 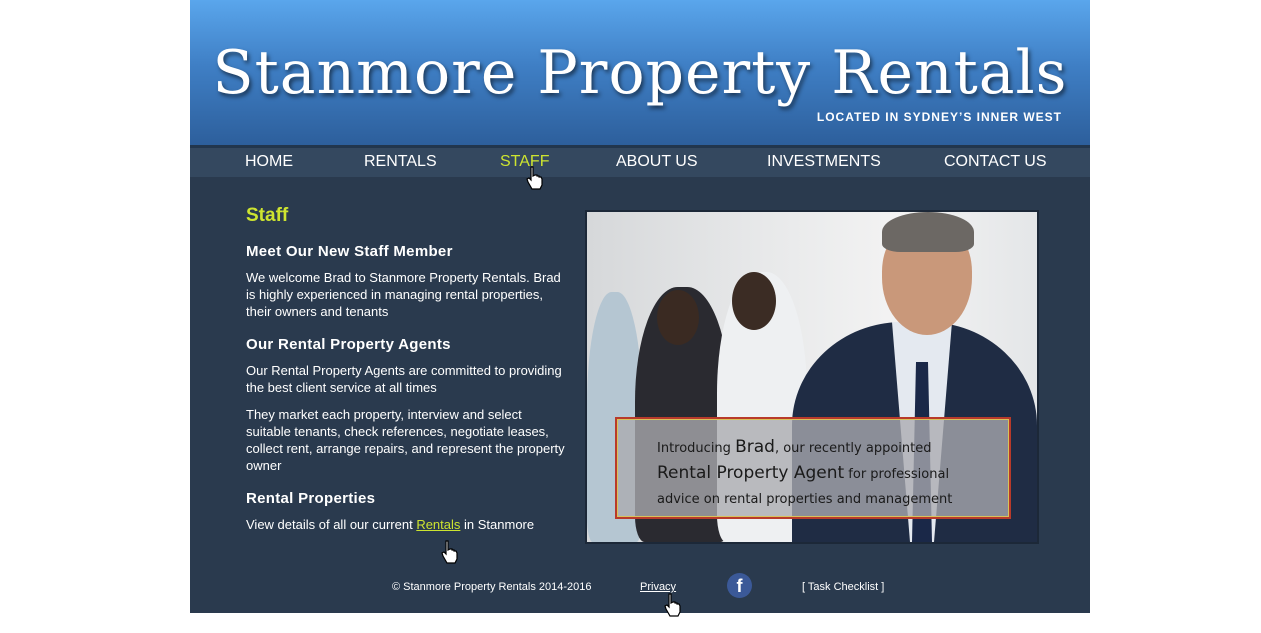 I want to click on copyright-text: © Stanmore Property Rentals 2014-2016, so click(x=492, y=587).